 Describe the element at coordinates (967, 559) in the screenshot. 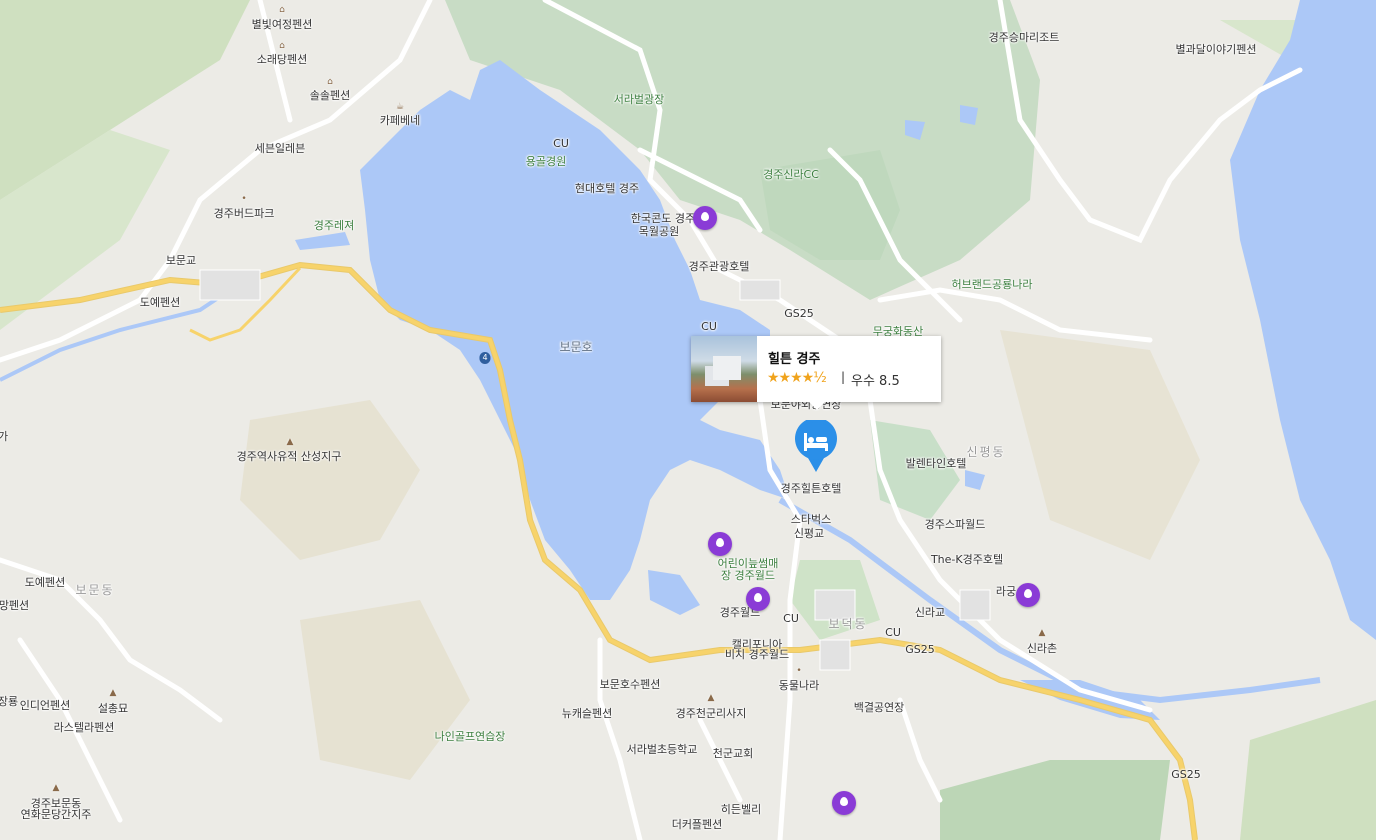

I see `label-the-k: The-K경주호텔` at that location.